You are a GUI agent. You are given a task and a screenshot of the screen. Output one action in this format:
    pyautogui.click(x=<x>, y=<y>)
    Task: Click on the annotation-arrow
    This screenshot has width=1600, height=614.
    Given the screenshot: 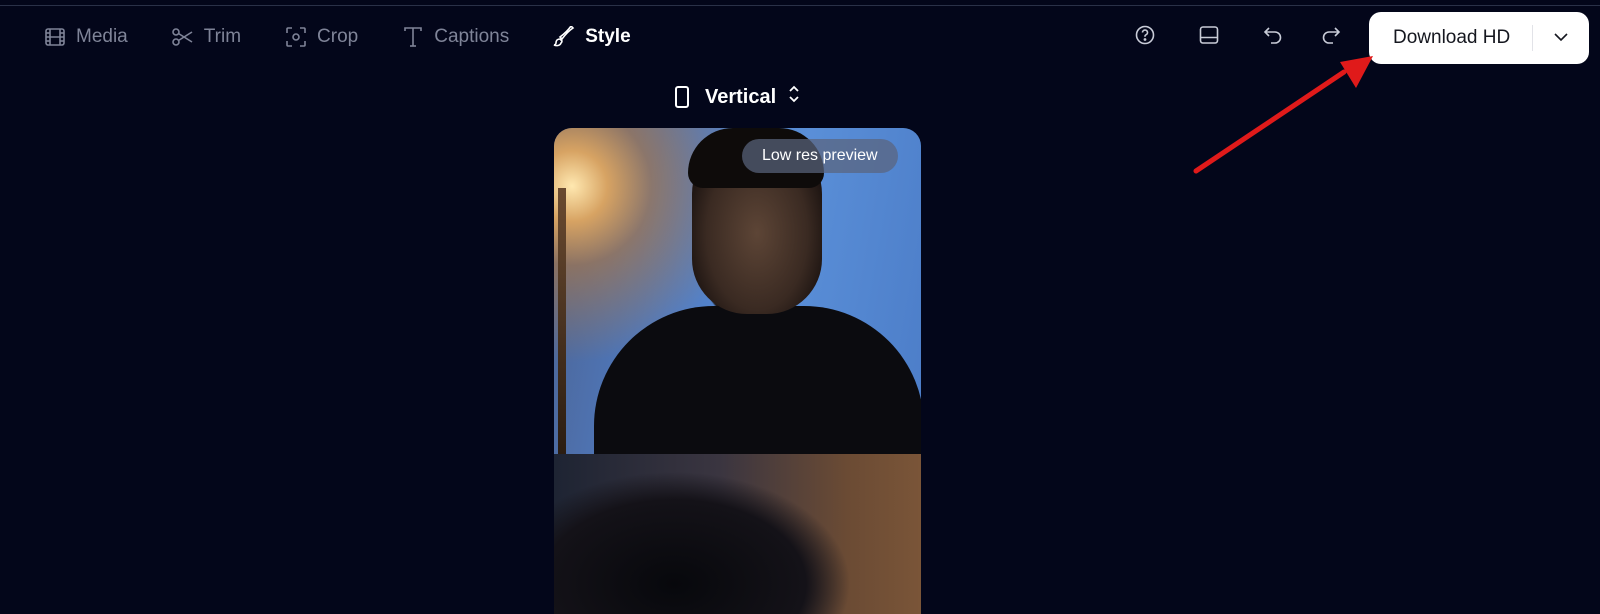 What is the action you would take?
    pyautogui.click(x=1283, y=115)
    